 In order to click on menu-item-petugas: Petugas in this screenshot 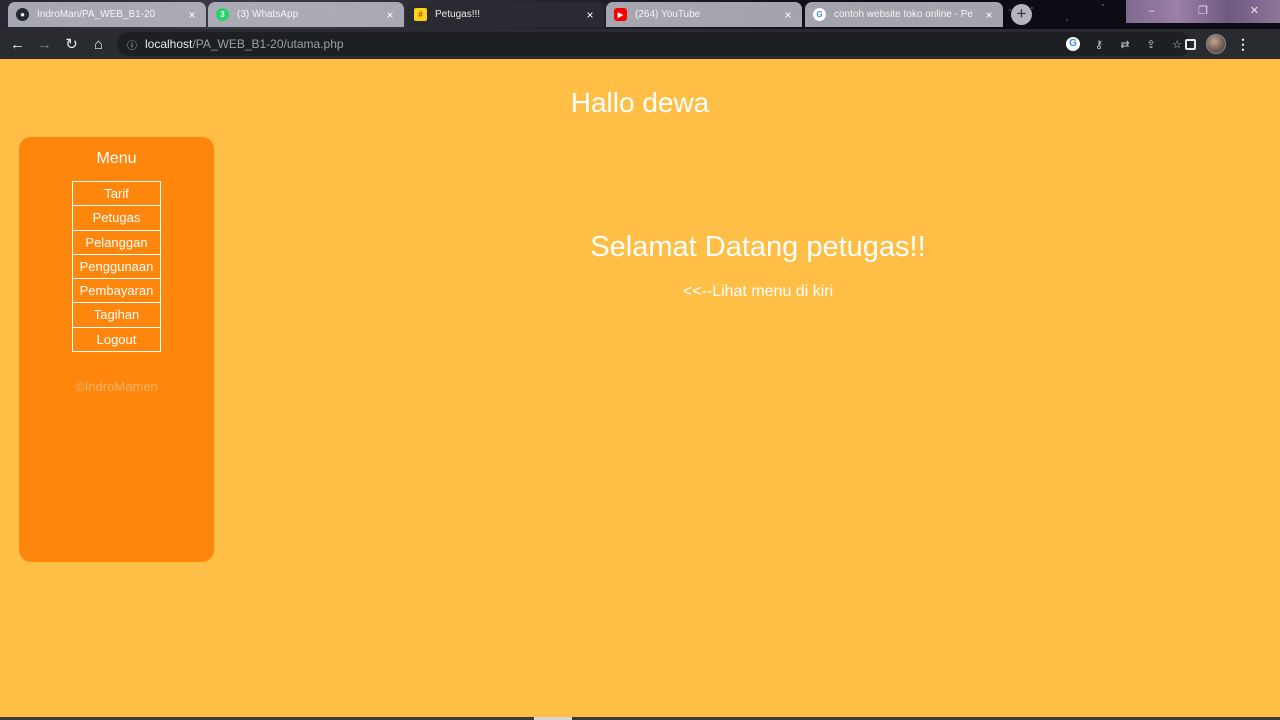, I will do `click(116, 218)`.